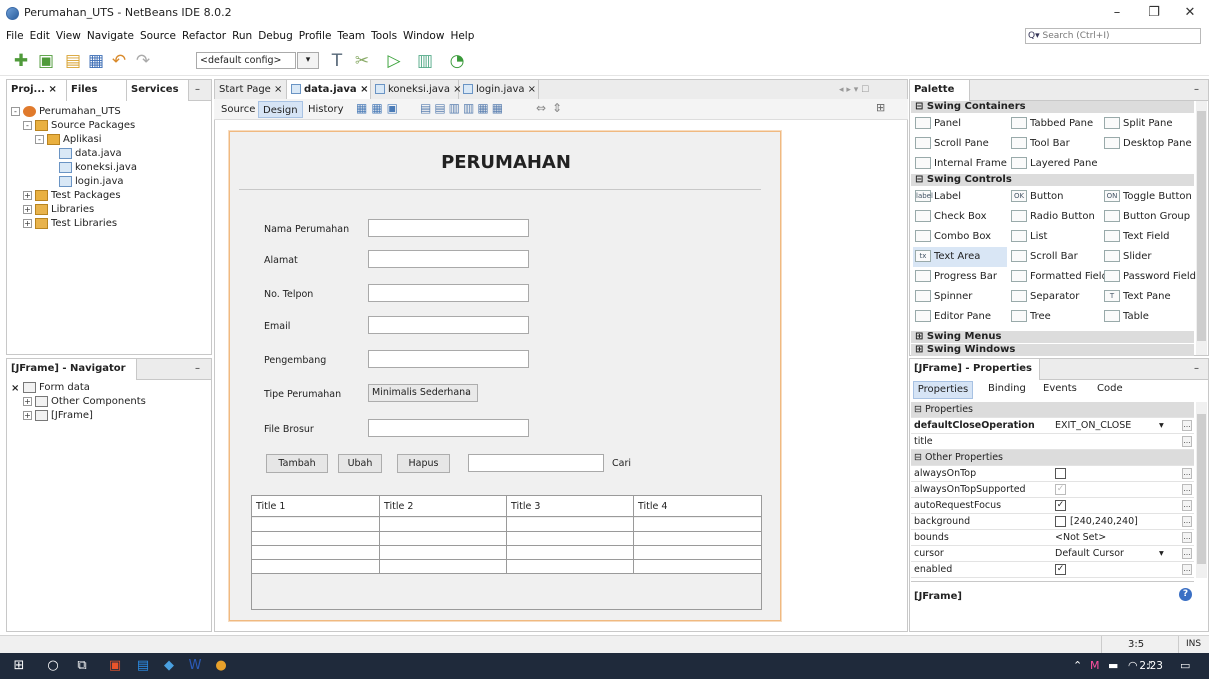 Image resolution: width=1209 pixels, height=679 pixels. I want to click on tree-item: - Aplikasi, so click(110, 140).